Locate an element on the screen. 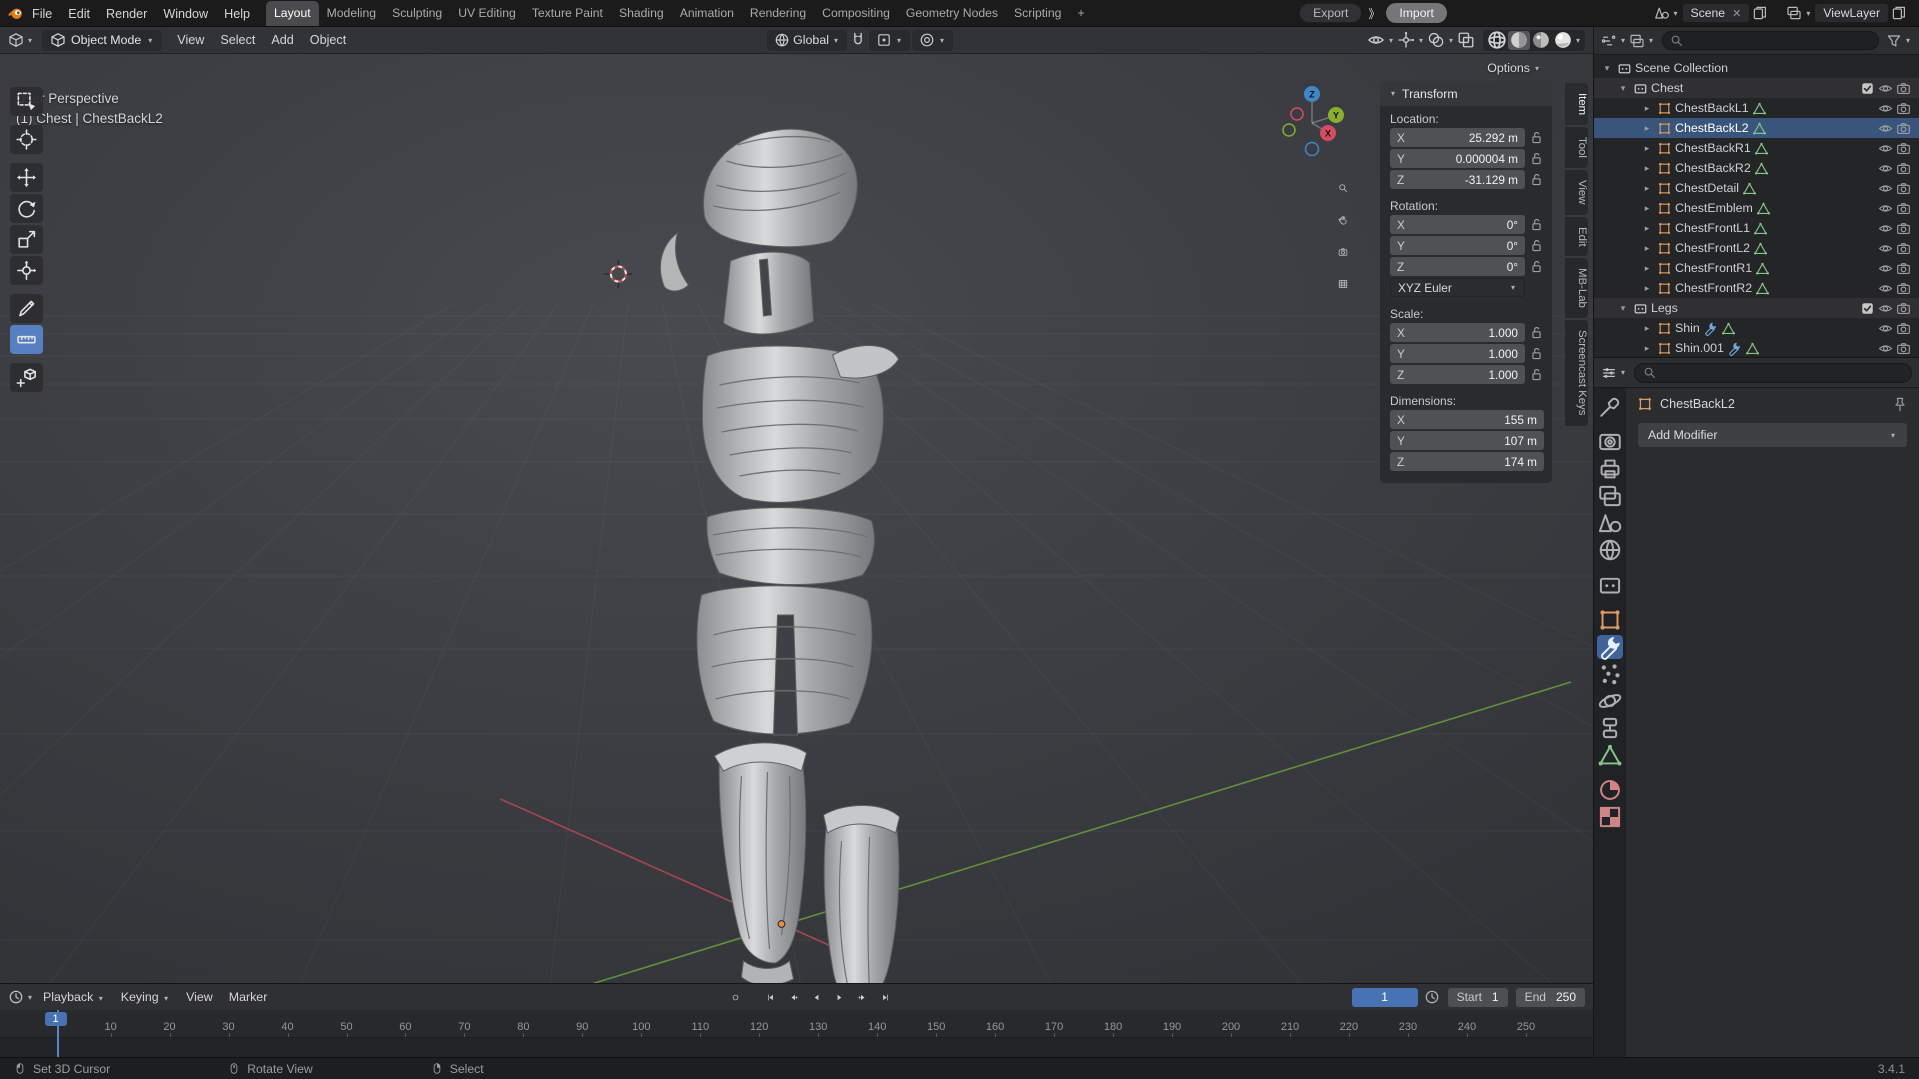 The image size is (1919, 1079). playback-sync-icon is located at coordinates (1432, 997).